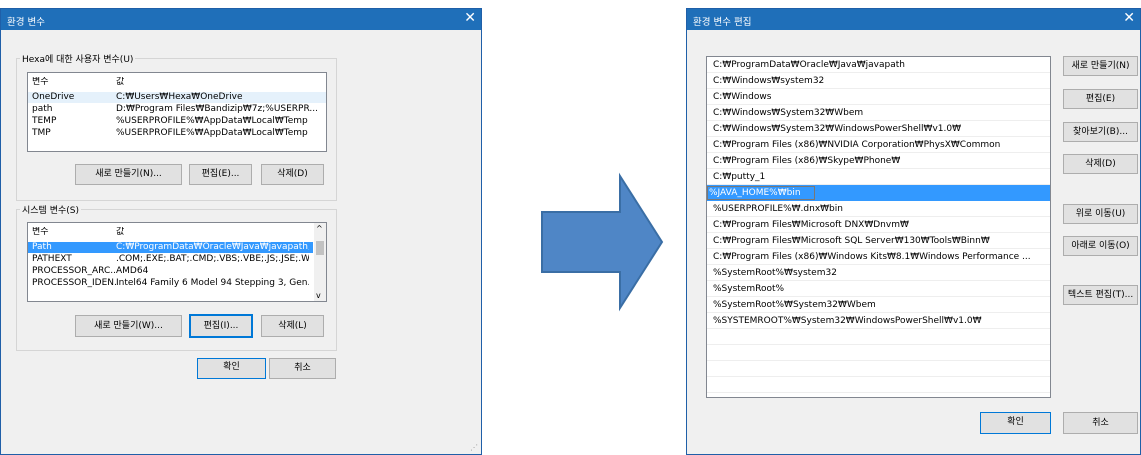 The width and height of the screenshot is (1141, 455). I want to click on list-item: C:₩putty_1, so click(878, 177).